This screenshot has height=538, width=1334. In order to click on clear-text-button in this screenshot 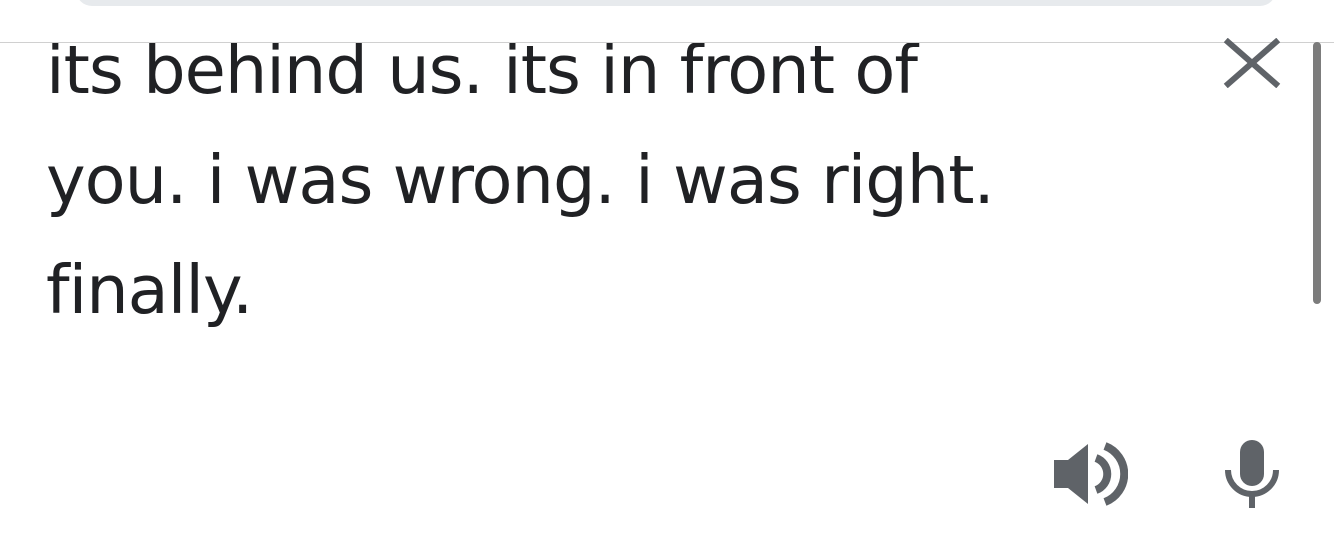, I will do `click(1251, 63)`.